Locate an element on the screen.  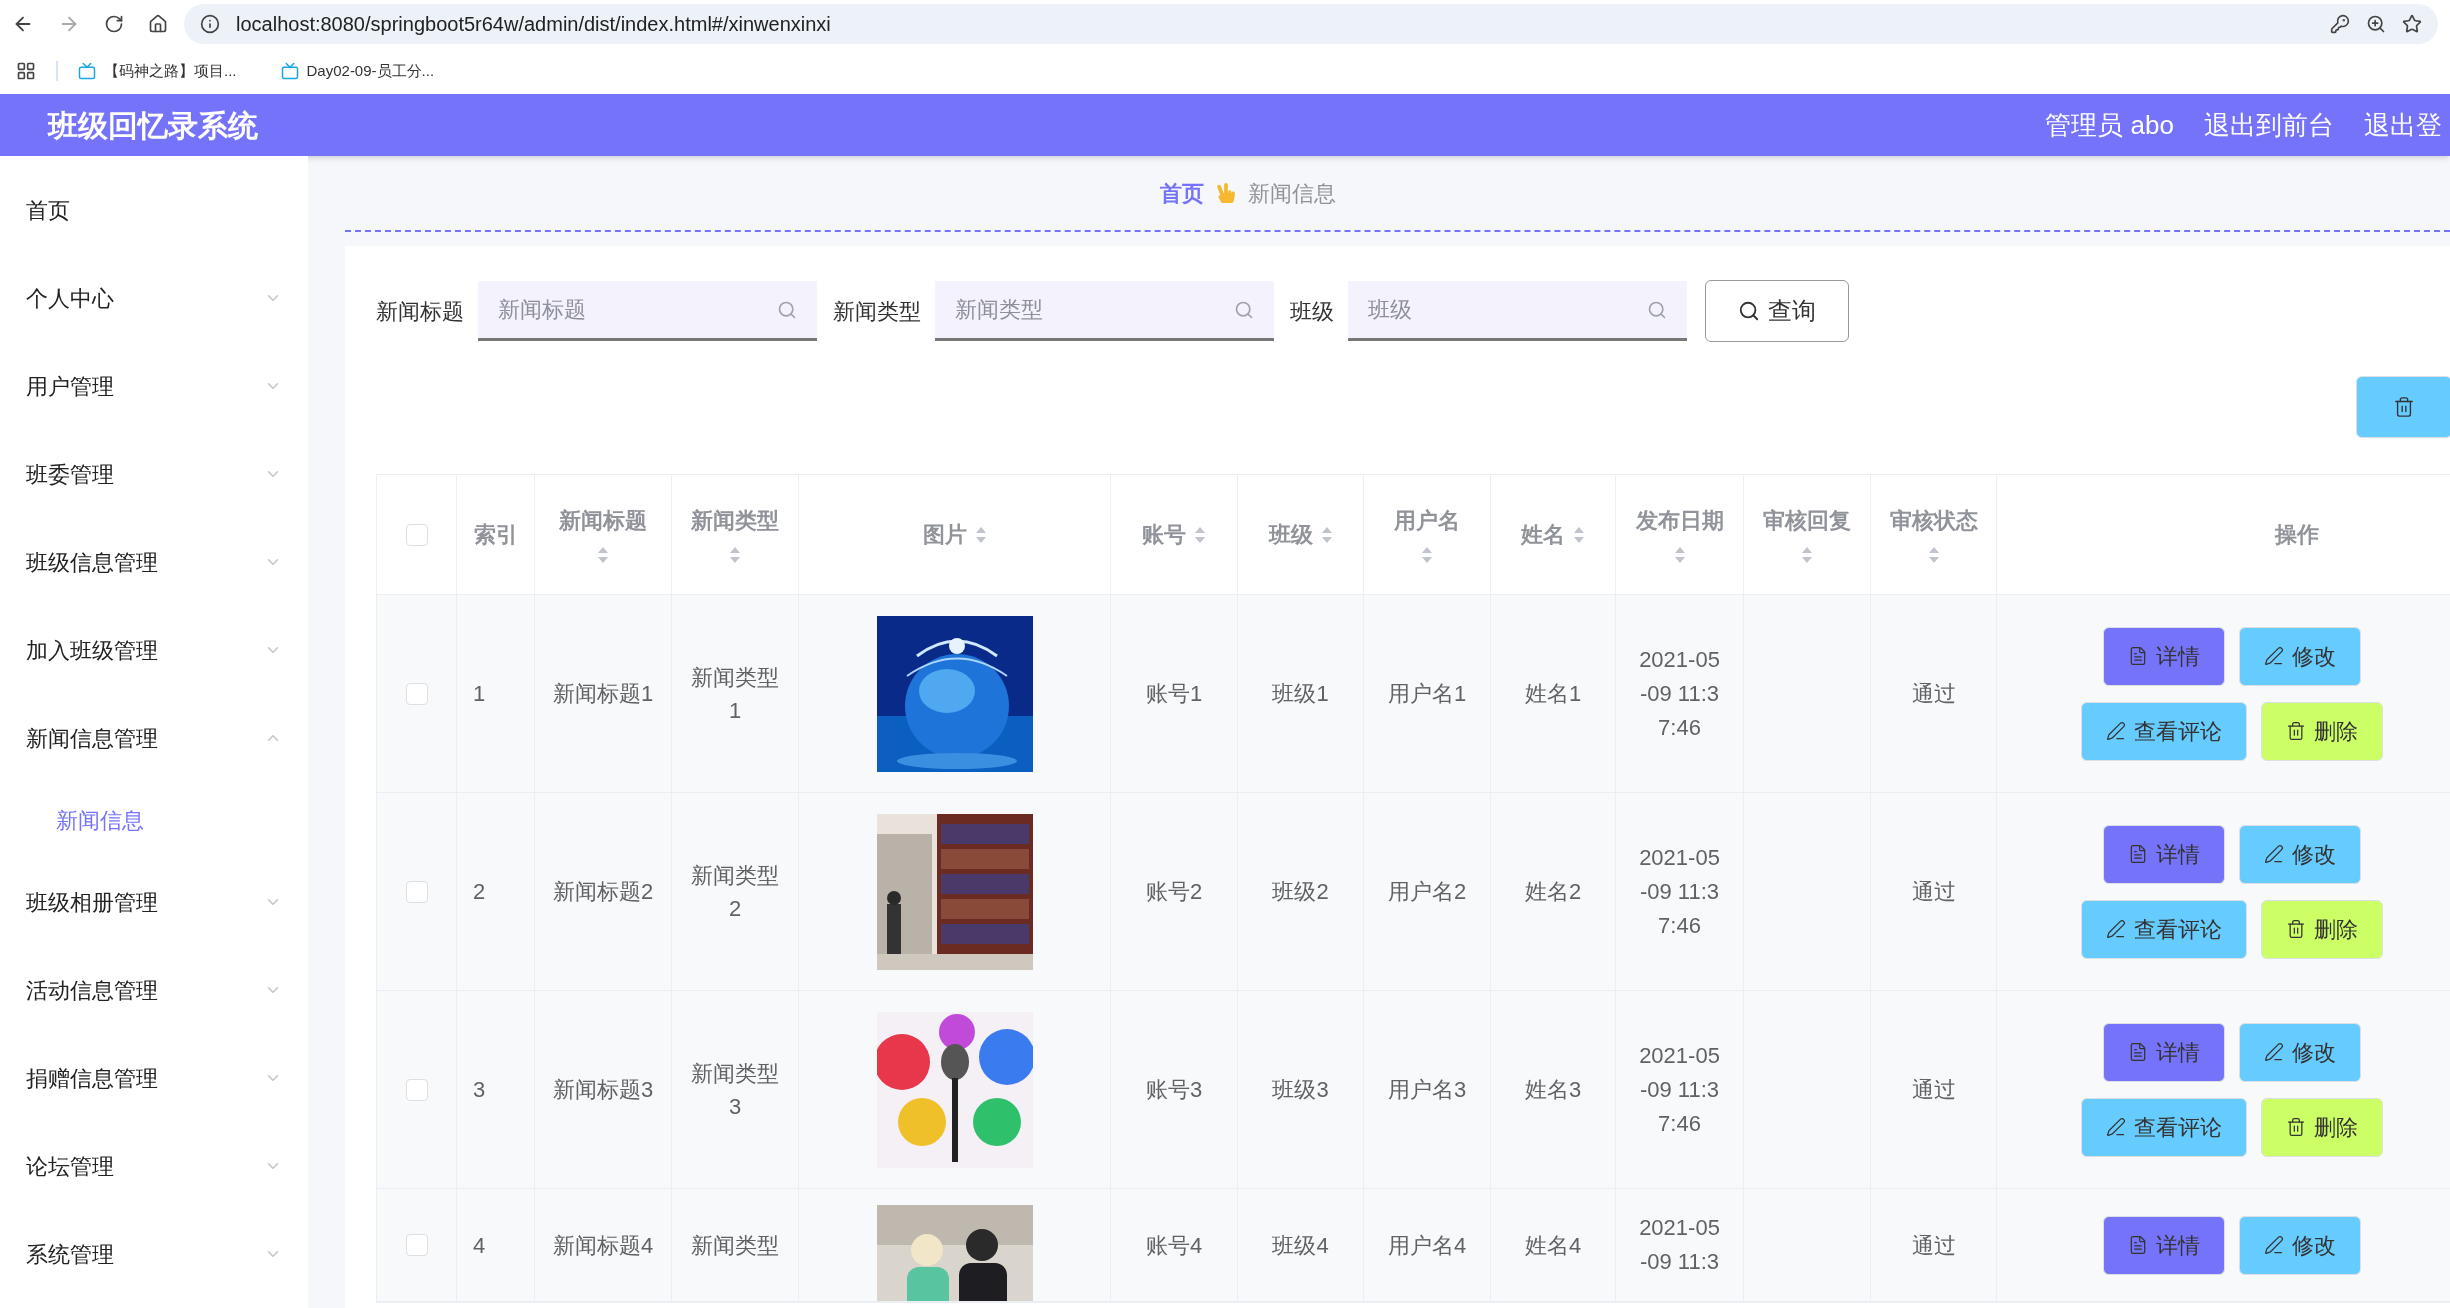
info-icon is located at coordinates (210, 24).